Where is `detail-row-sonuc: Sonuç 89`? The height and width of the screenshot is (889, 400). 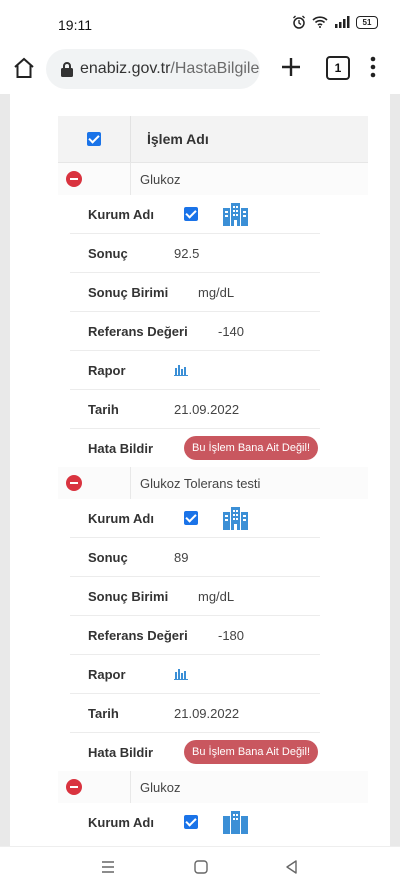
detail-row-sonuc: Sonuç 89 is located at coordinates (195, 557).